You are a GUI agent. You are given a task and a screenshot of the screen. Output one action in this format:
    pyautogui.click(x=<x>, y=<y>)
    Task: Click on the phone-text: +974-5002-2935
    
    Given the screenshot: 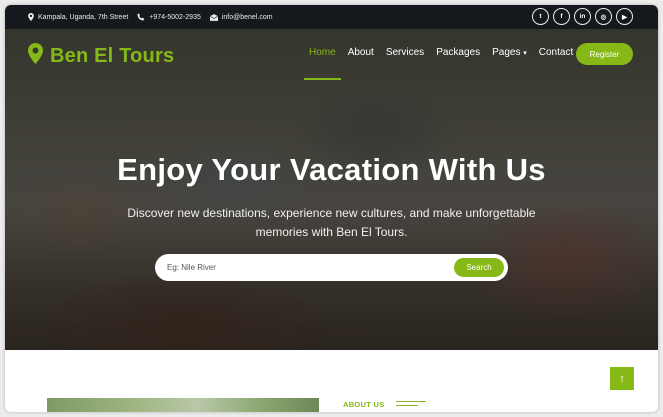 What is the action you would take?
    pyautogui.click(x=175, y=17)
    